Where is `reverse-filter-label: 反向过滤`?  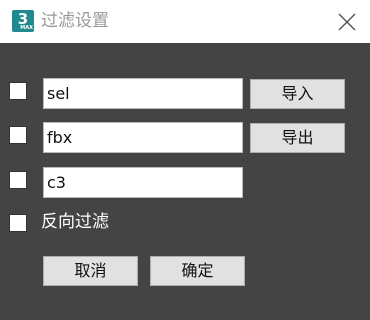
reverse-filter-label: 反向过滤 is located at coordinates (75, 222).